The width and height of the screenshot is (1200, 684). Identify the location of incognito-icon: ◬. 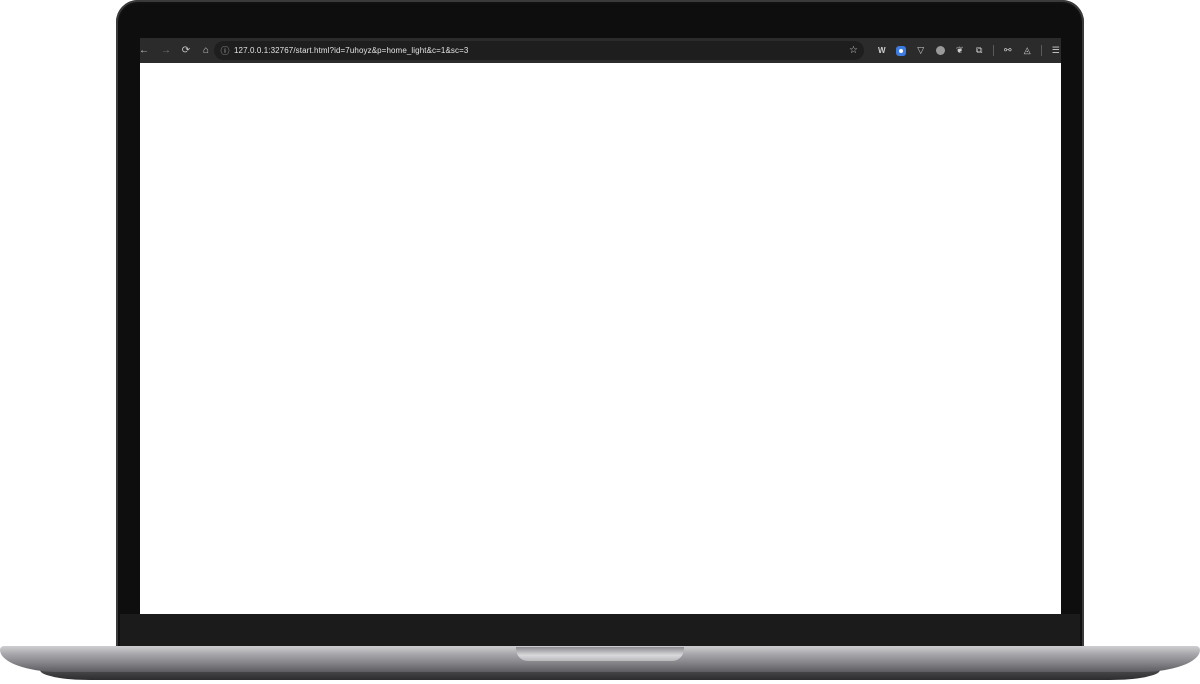
(1027, 50).